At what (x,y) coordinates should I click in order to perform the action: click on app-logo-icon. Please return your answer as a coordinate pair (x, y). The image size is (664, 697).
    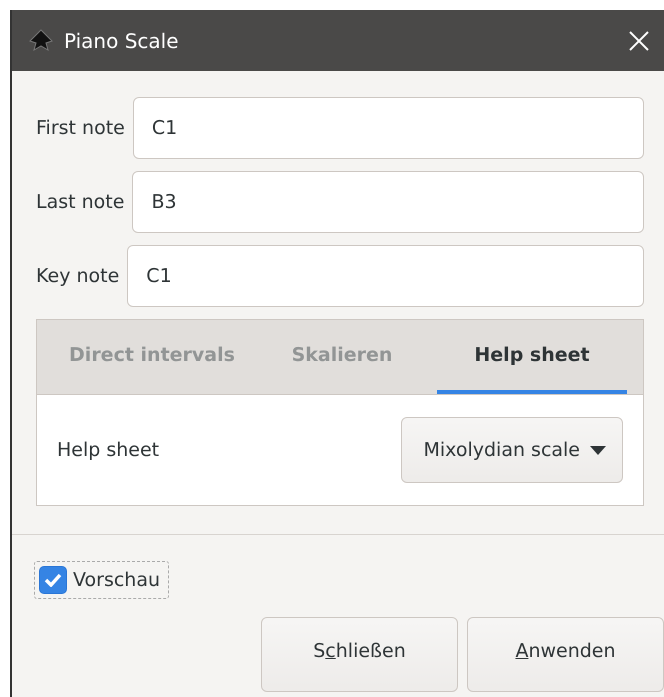
    Looking at the image, I should click on (41, 41).